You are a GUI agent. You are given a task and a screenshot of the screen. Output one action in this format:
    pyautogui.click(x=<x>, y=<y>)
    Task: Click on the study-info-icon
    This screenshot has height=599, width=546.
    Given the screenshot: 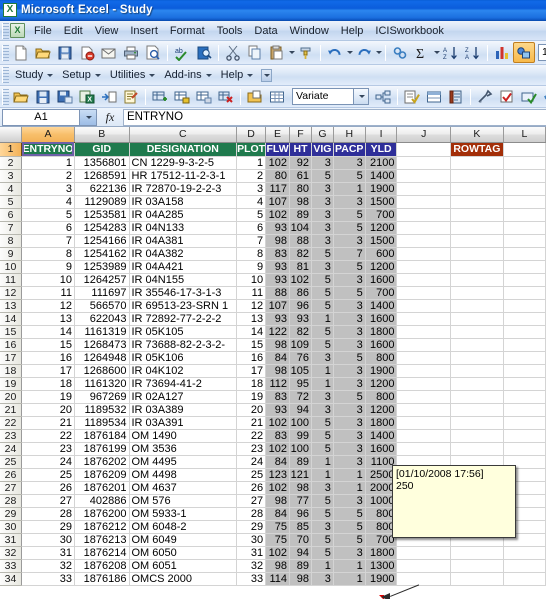 What is the action you would take?
    pyautogui.click(x=255, y=96)
    